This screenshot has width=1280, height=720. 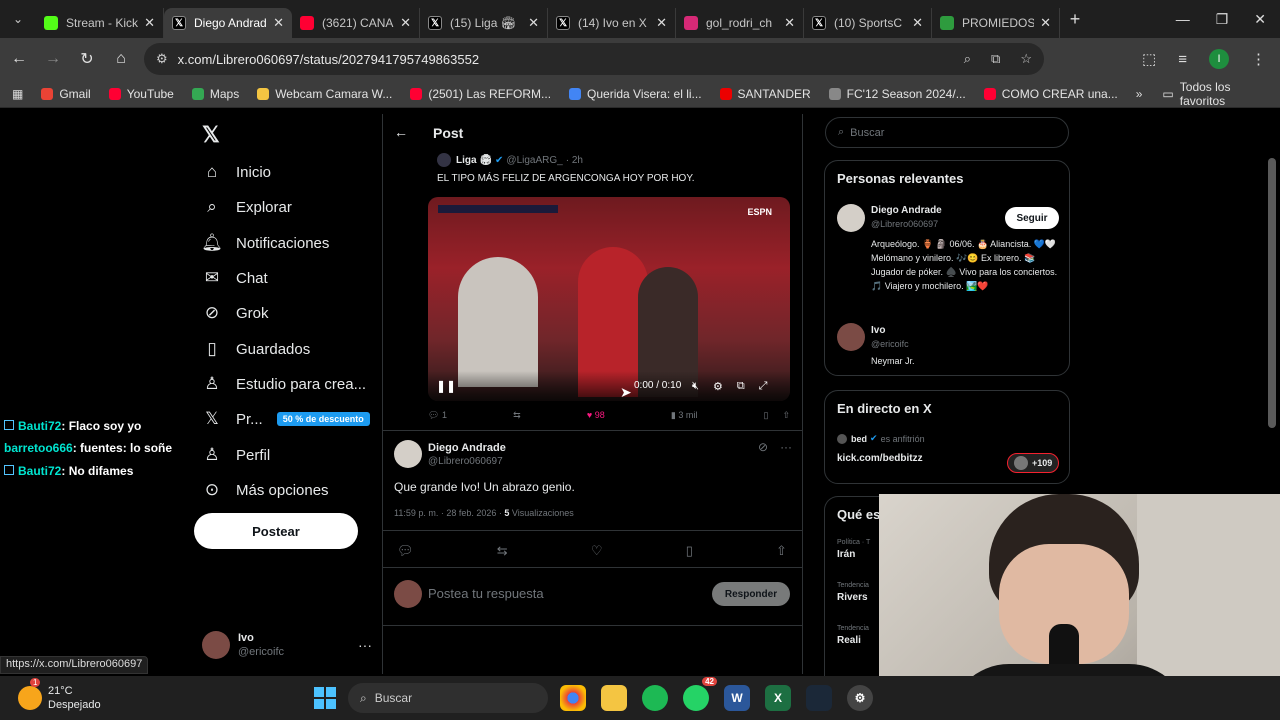 I want to click on browser-tab: 𝕏 (14) Ivo en X ✕, so click(x=612, y=23).